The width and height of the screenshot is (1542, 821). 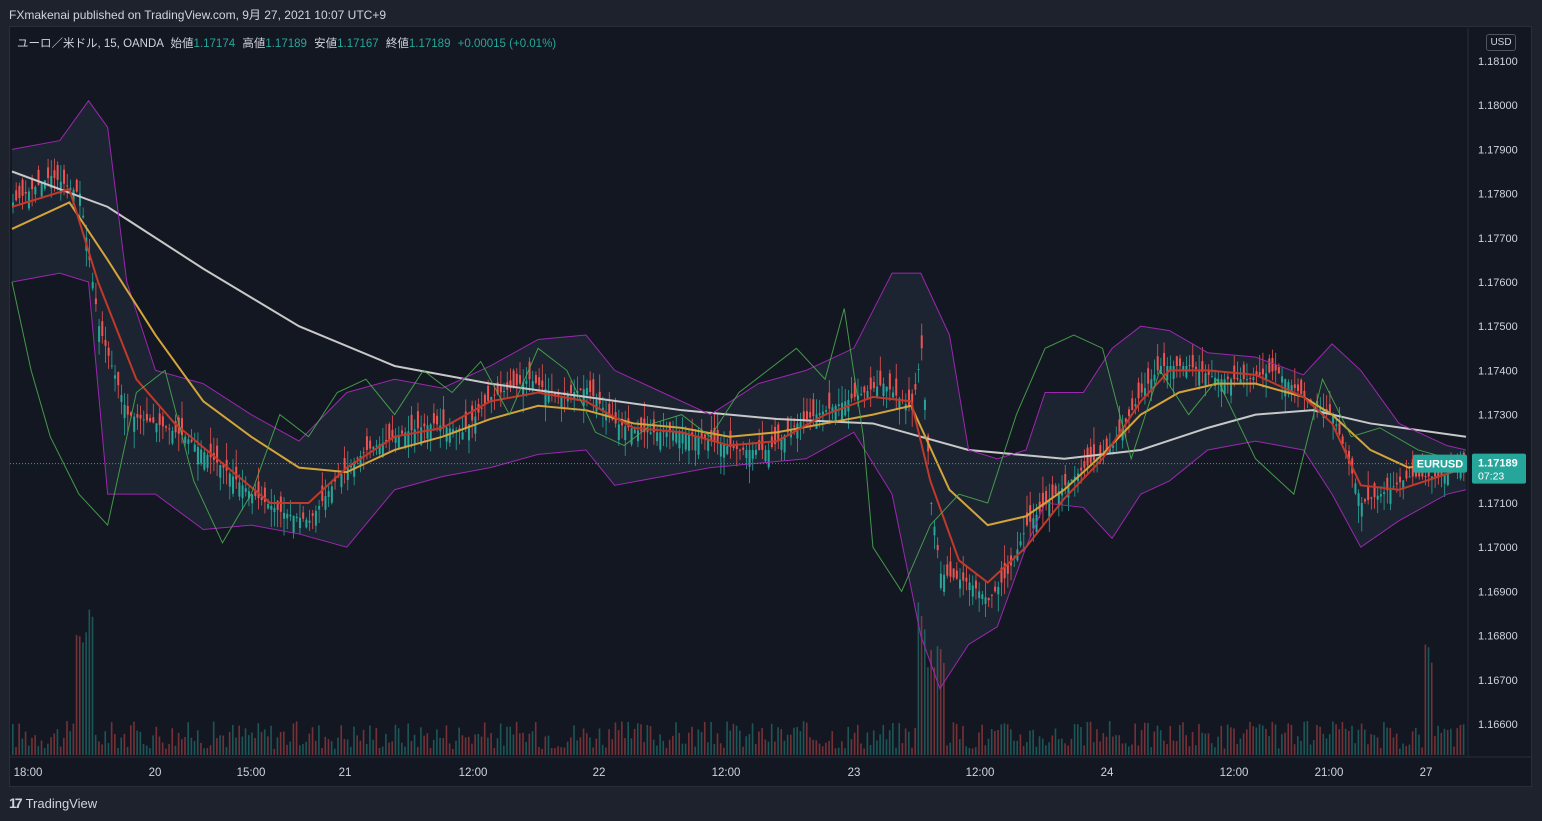 What do you see at coordinates (1498, 62) in the screenshot?
I see `price-axis-label: 1.18100` at bounding box center [1498, 62].